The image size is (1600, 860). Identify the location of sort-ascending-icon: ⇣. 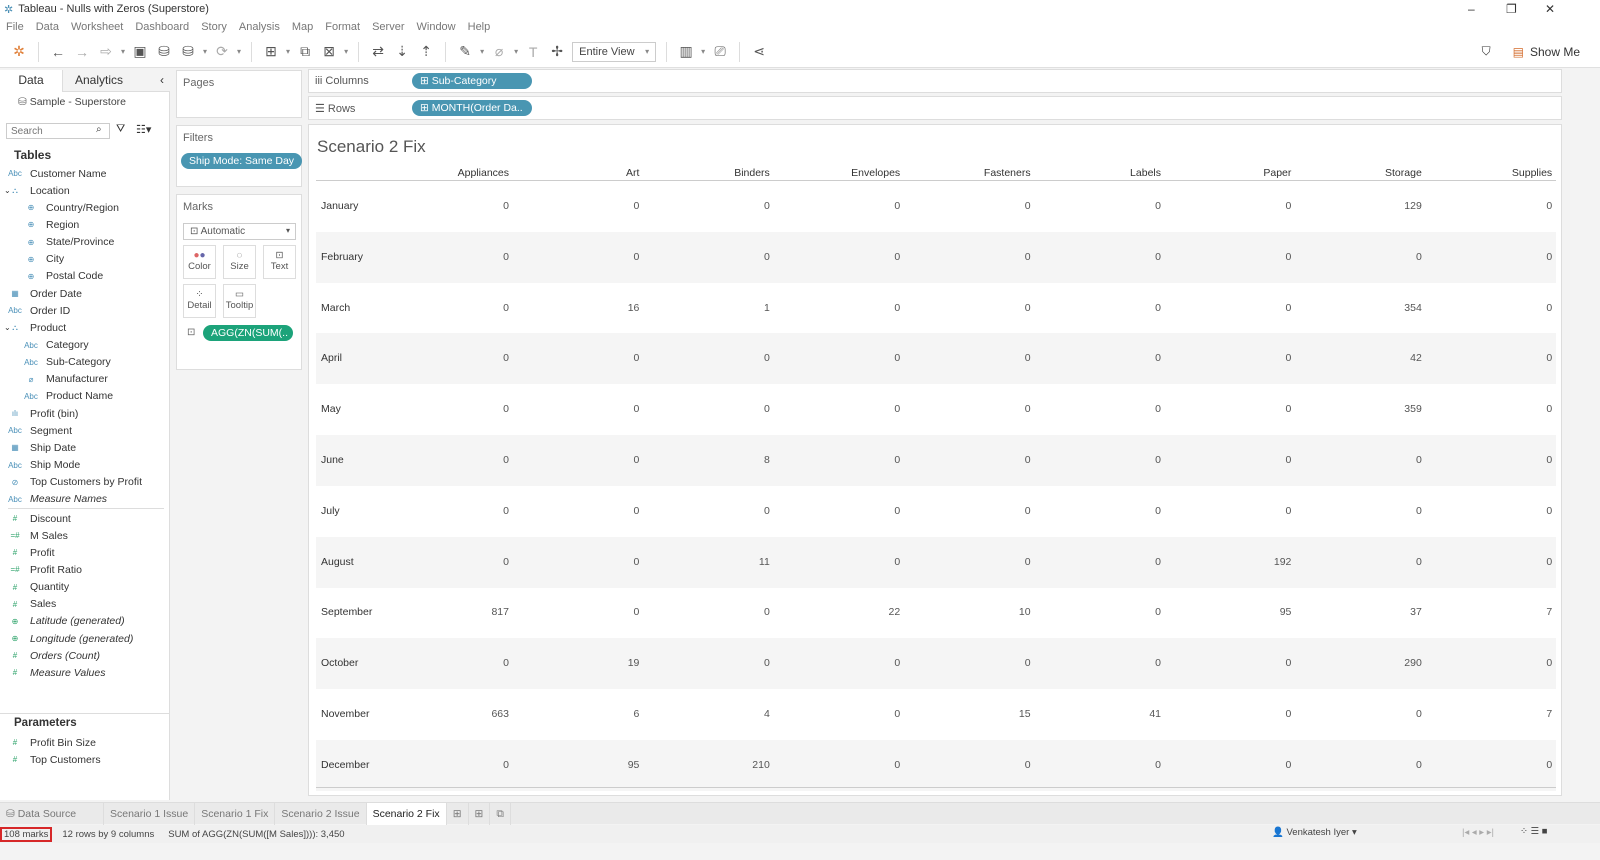
(402, 51).